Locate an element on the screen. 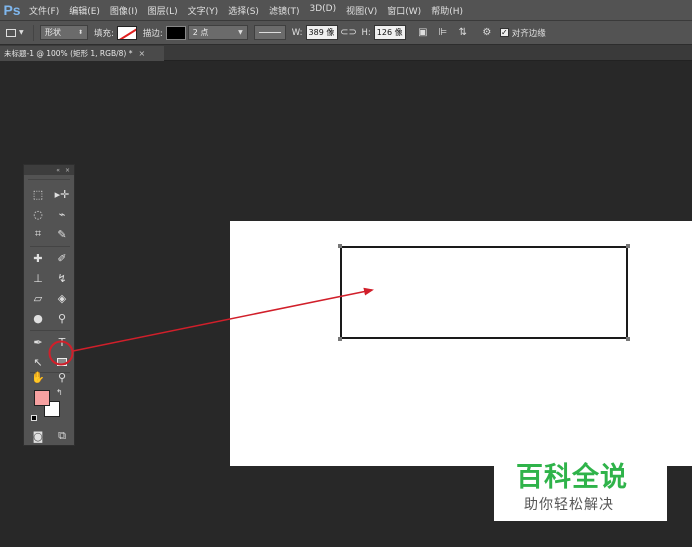  menu-type: 文字(Y) is located at coordinates (203, 10).